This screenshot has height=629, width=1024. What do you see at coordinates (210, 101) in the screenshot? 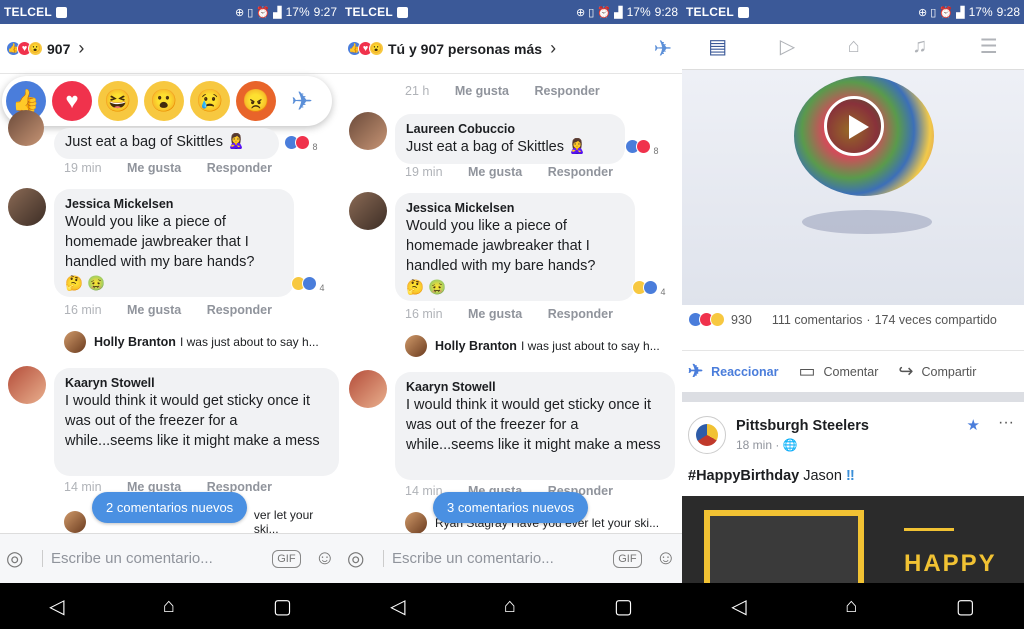
I see `sad-reaction-icon: 😢` at bounding box center [210, 101].